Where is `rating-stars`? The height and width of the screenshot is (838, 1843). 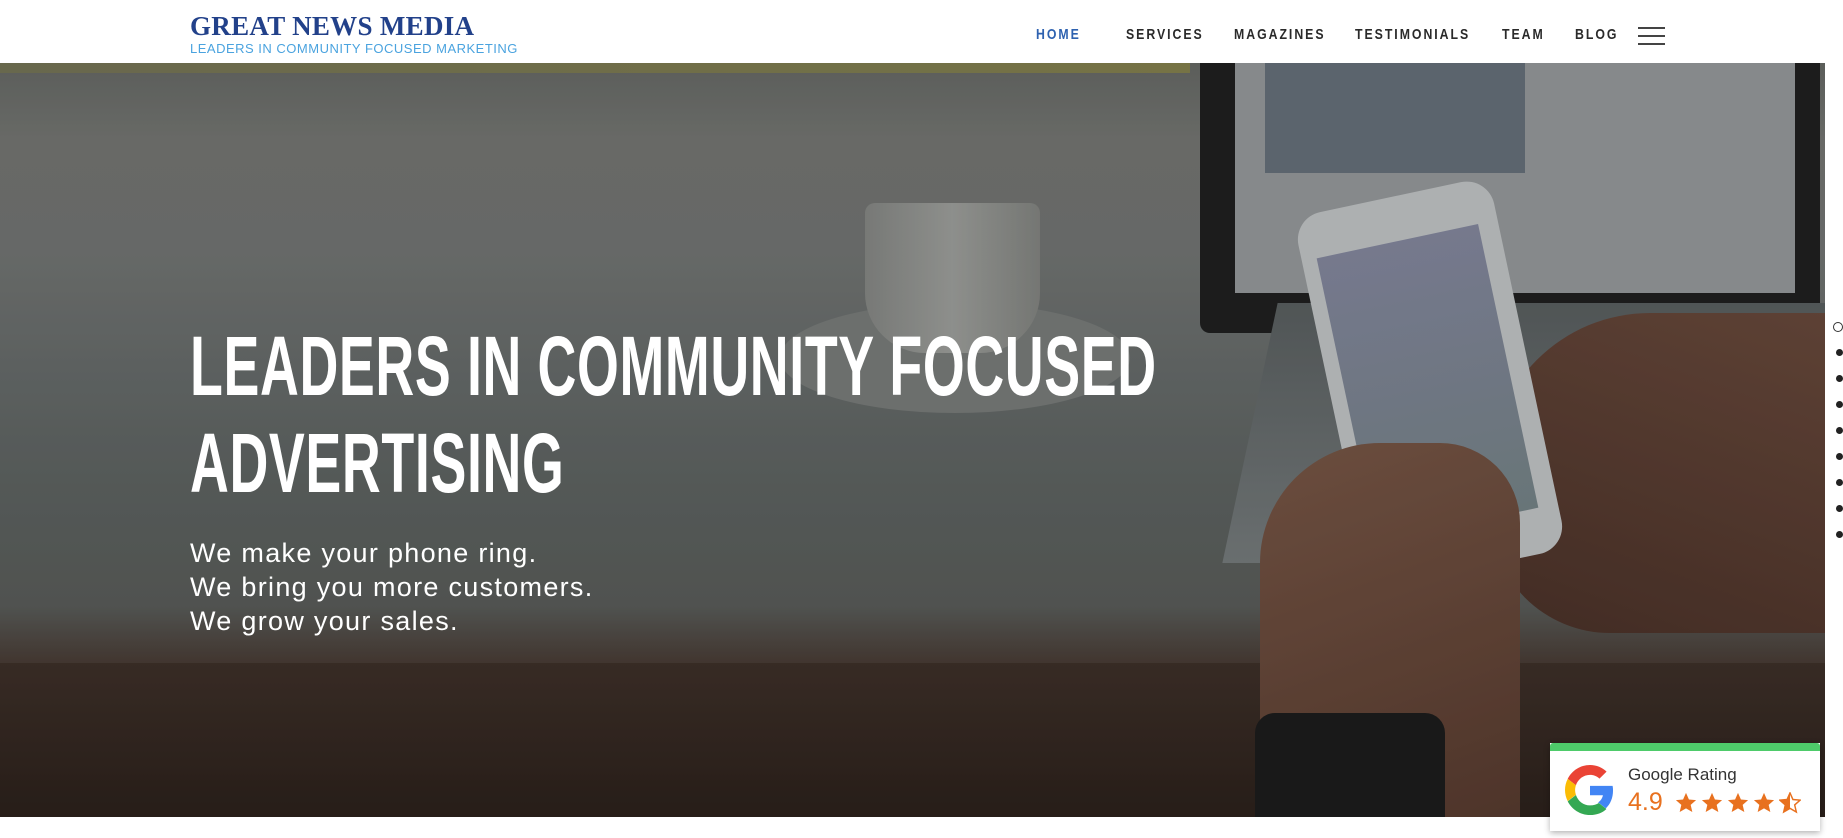
rating-stars is located at coordinates (1738, 803).